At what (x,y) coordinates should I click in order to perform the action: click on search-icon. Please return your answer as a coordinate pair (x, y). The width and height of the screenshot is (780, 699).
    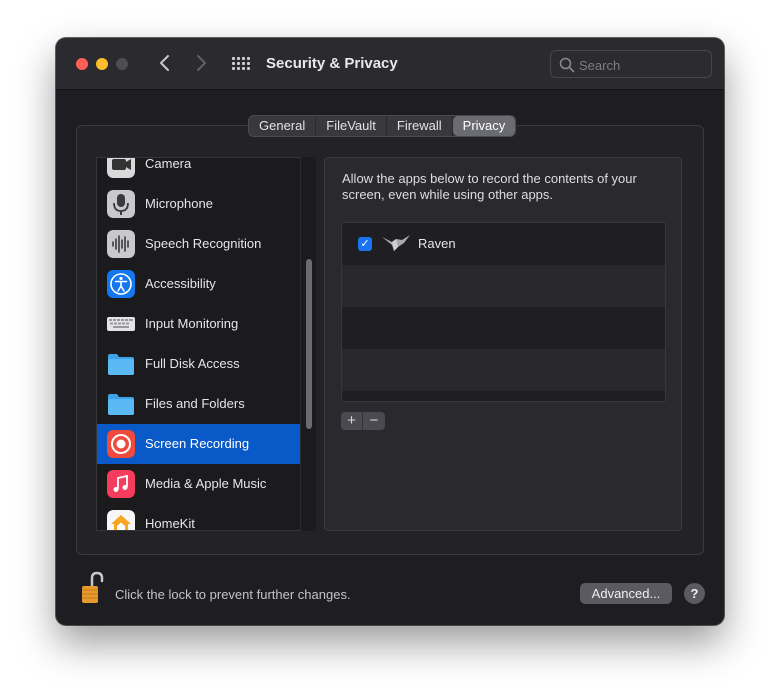
    Looking at the image, I should click on (567, 65).